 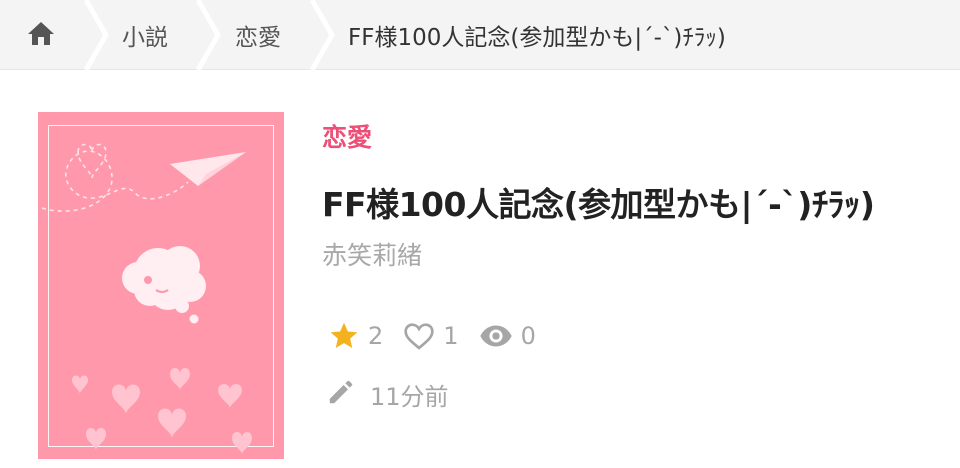 I want to click on pencil-icon, so click(x=341, y=394).